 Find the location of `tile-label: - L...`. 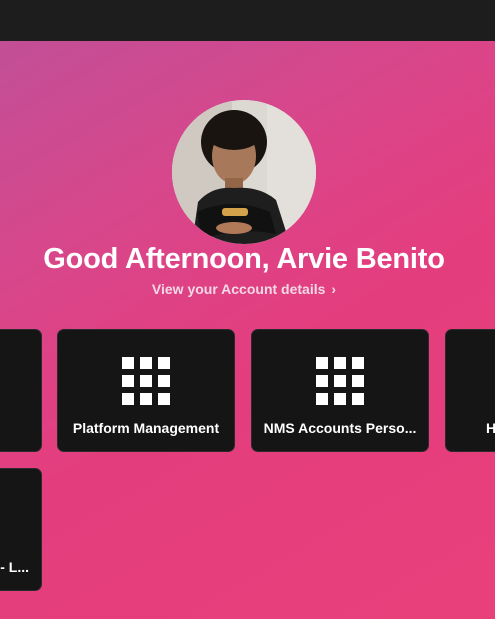

tile-label: - L... is located at coordinates (14, 567).